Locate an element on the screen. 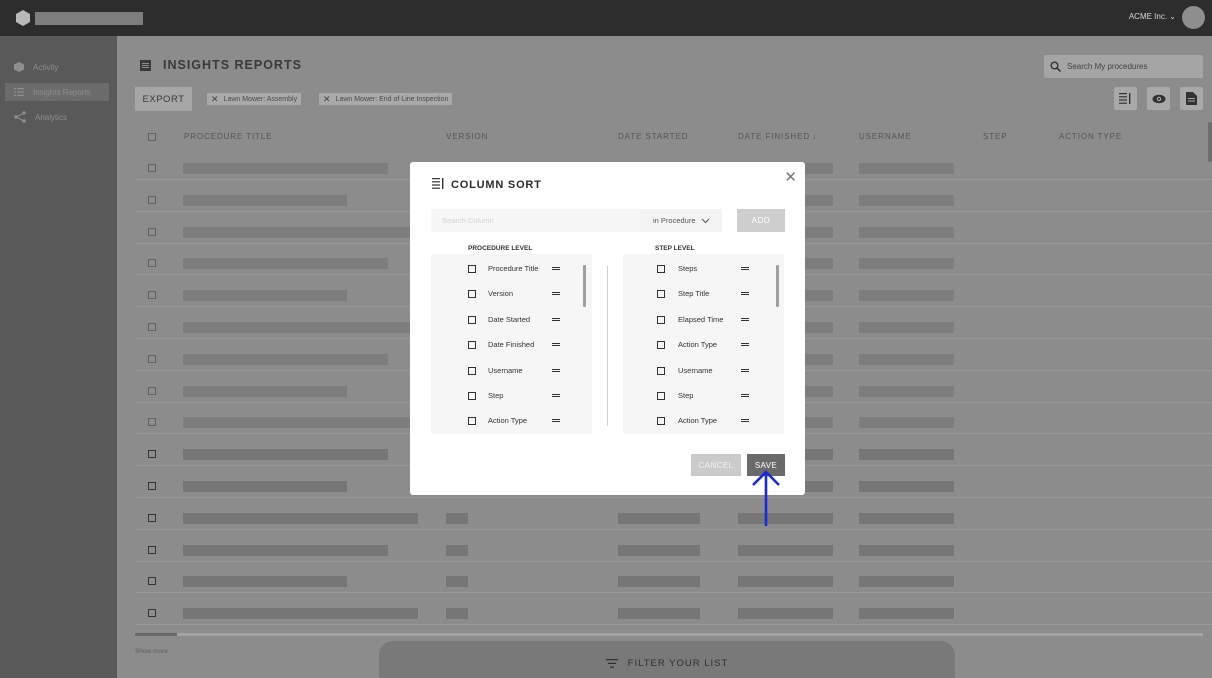 Image resolution: width=1212 pixels, height=678 pixels. cancel-button: CANCEL is located at coordinates (716, 465).